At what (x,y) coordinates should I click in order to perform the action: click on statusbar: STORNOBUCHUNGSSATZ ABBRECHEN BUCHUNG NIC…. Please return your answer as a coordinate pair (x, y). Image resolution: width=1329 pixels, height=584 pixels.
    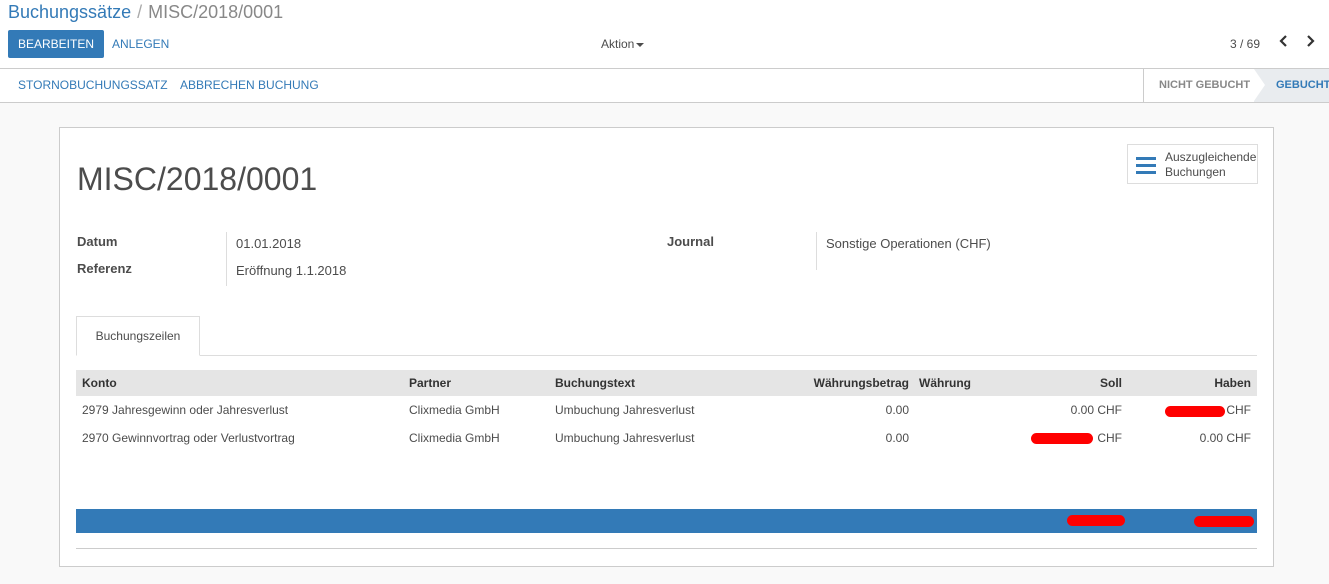
    Looking at the image, I should click on (664, 86).